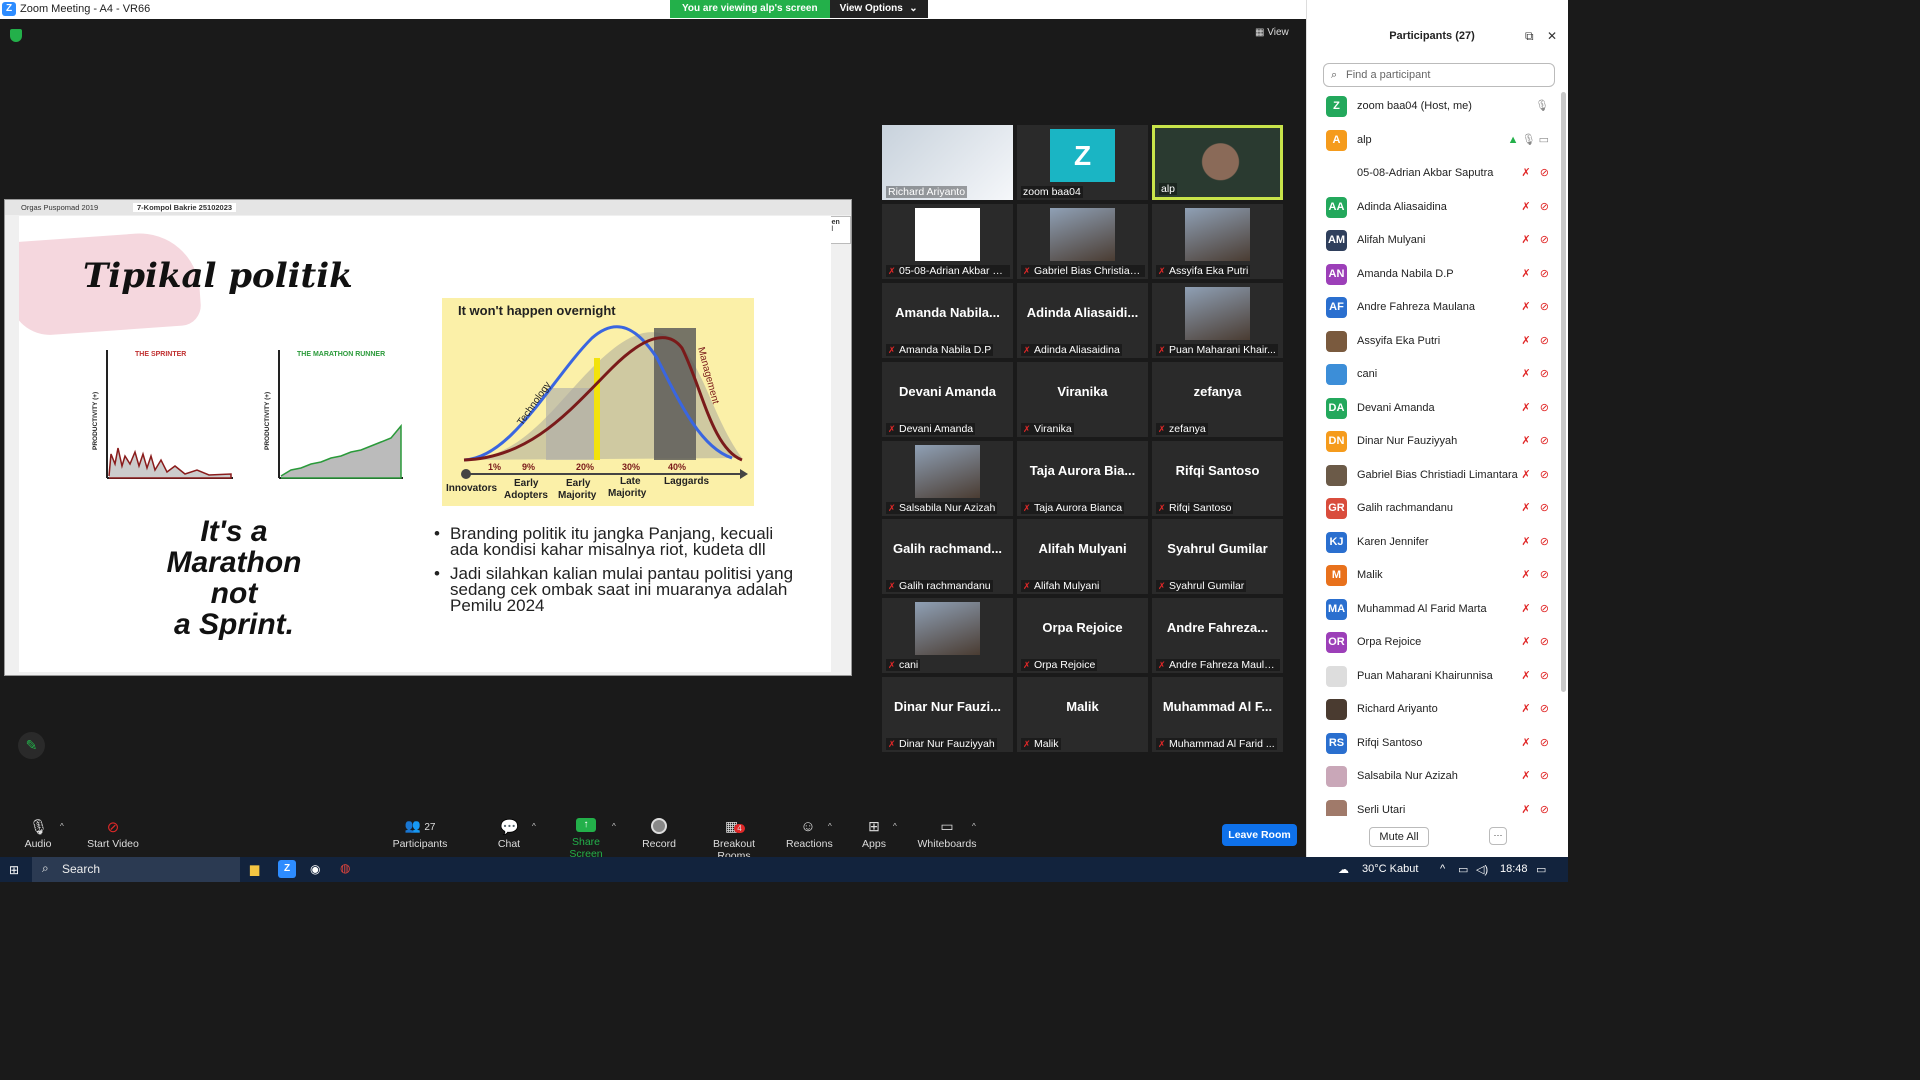 Image resolution: width=1920 pixels, height=1080 pixels. What do you see at coordinates (1439, 75) in the screenshot?
I see `participant-search-input: ⌕ Find a participant` at bounding box center [1439, 75].